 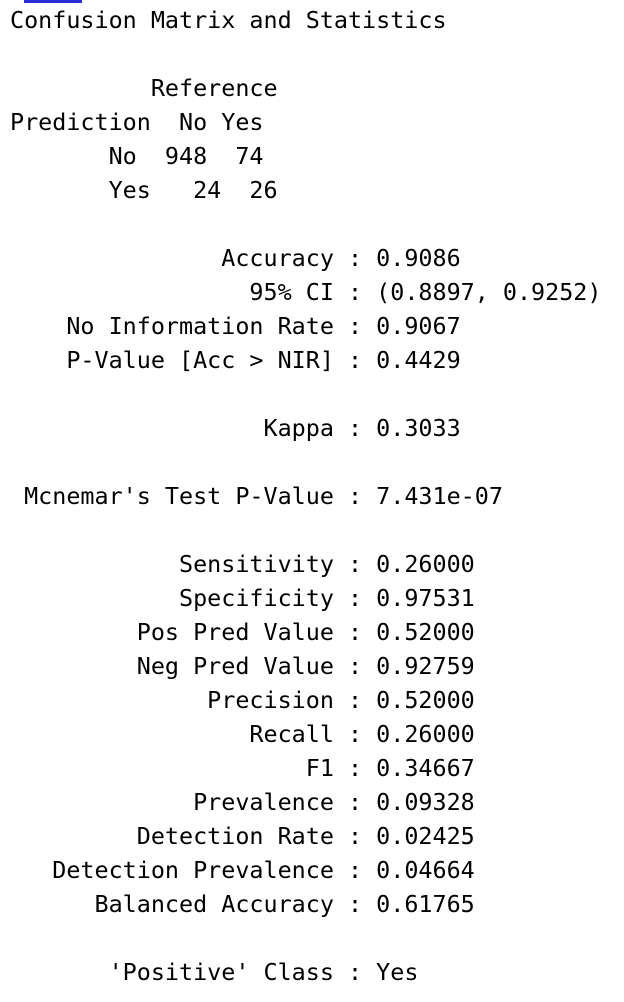 I want to click on stat-line: Prevalence : 0.09328, so click(x=334, y=802).